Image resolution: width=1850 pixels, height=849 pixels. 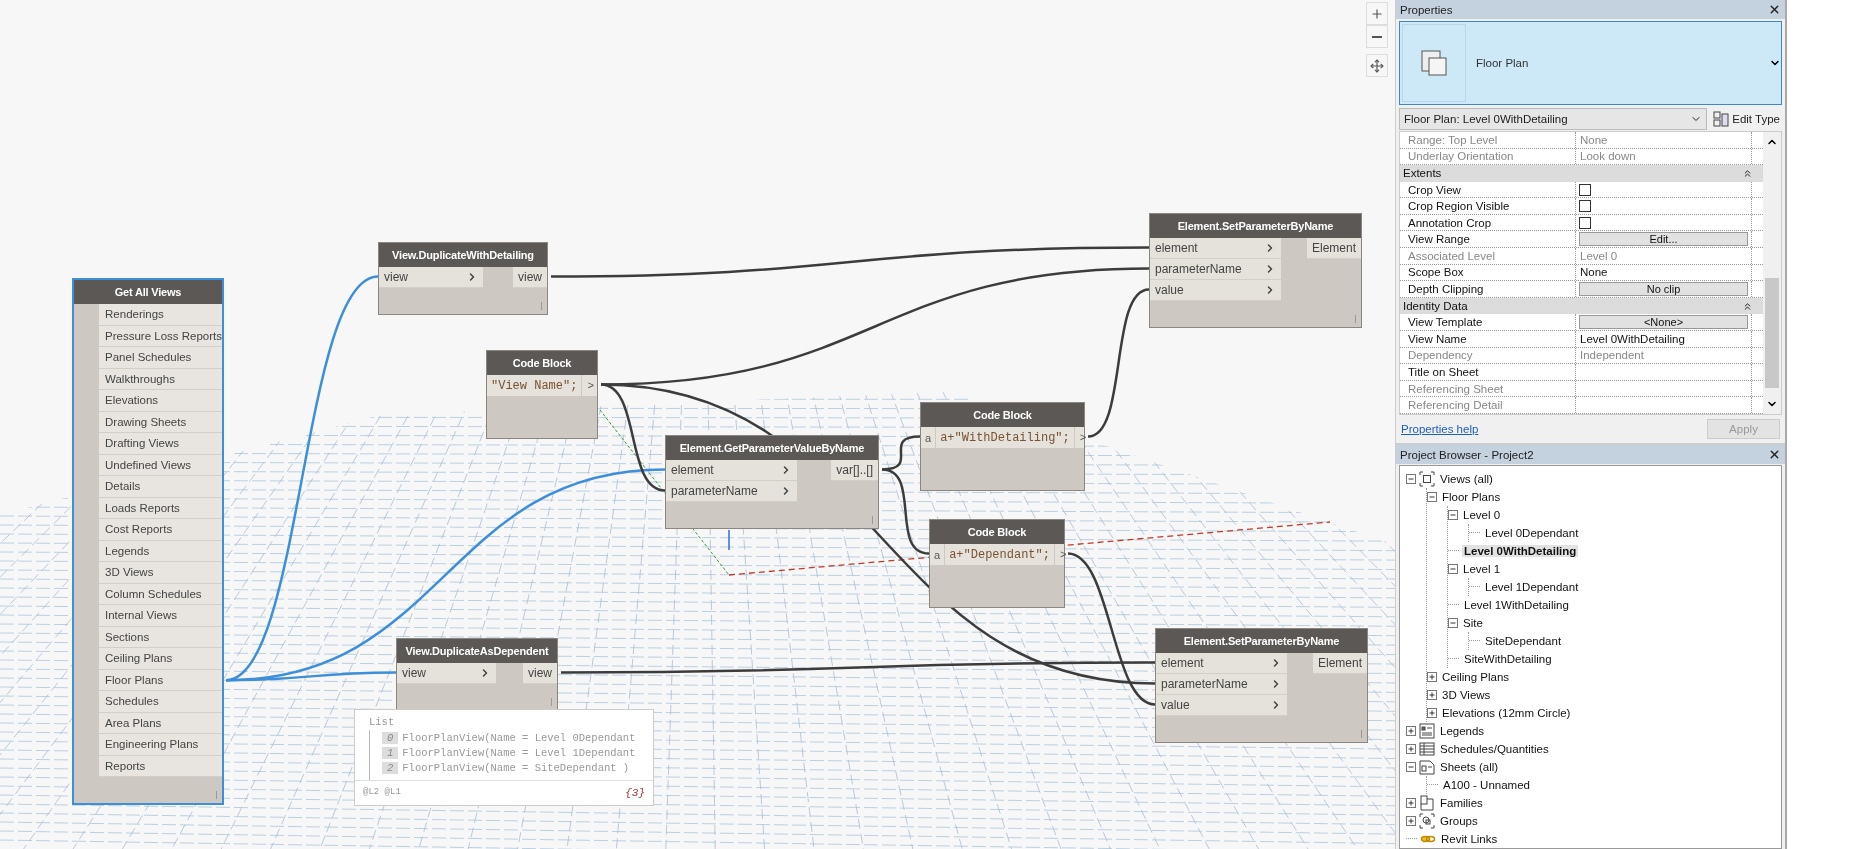 I want to click on code-text: "View Name";, so click(x=535, y=385).